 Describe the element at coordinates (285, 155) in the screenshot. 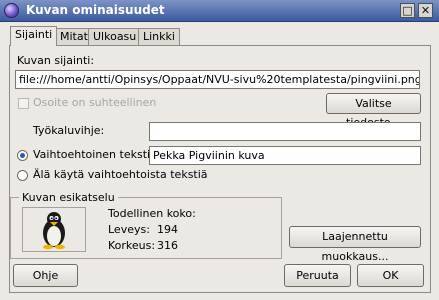

I see `alt-text-input: Pekka Pigviinin kuva` at that location.